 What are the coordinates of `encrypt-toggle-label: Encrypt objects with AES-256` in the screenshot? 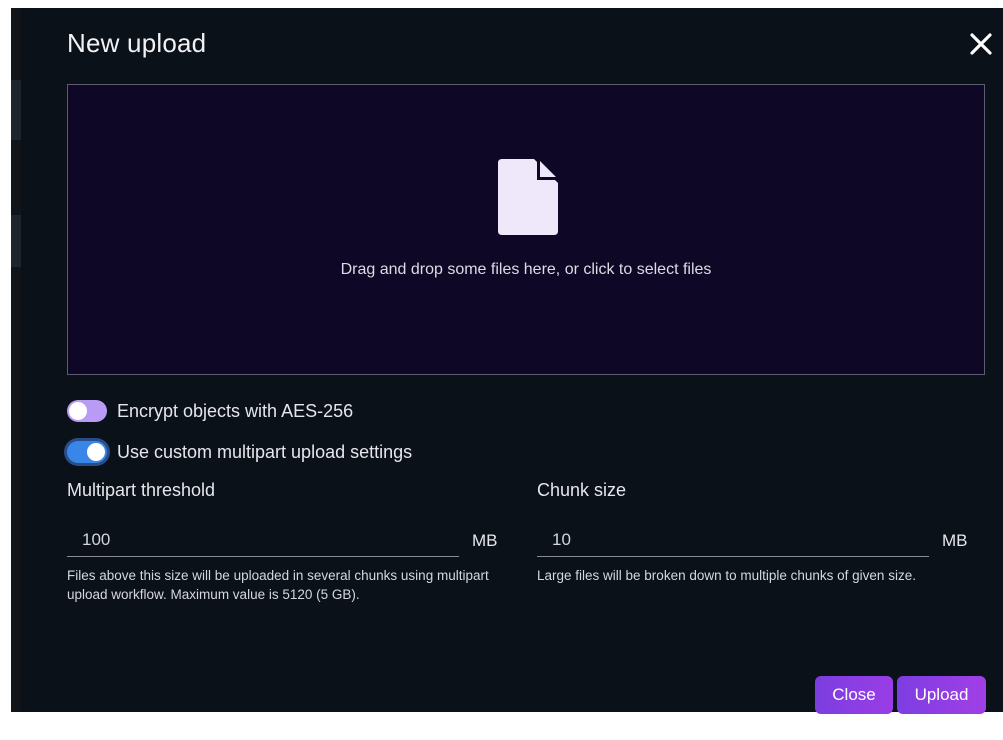 It's located at (235, 410).